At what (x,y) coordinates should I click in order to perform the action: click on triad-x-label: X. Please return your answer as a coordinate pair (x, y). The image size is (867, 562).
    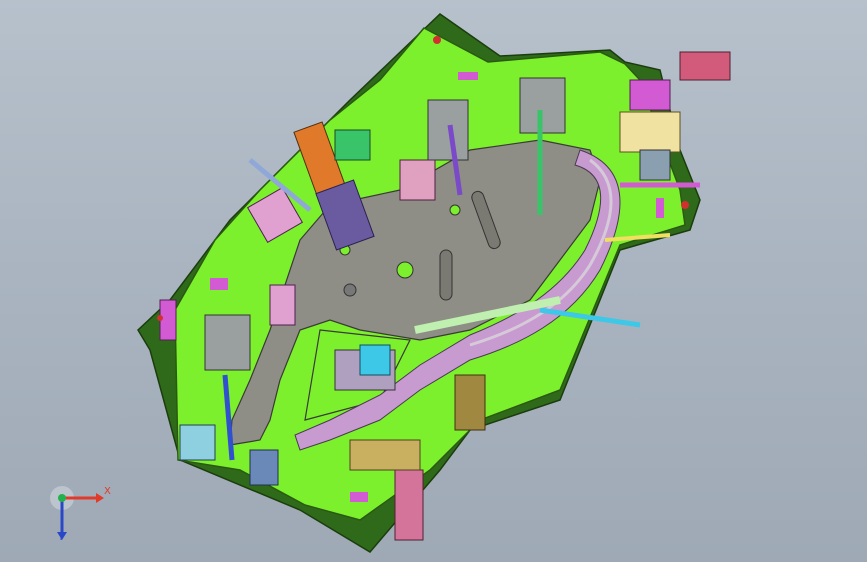
    Looking at the image, I should click on (107, 491).